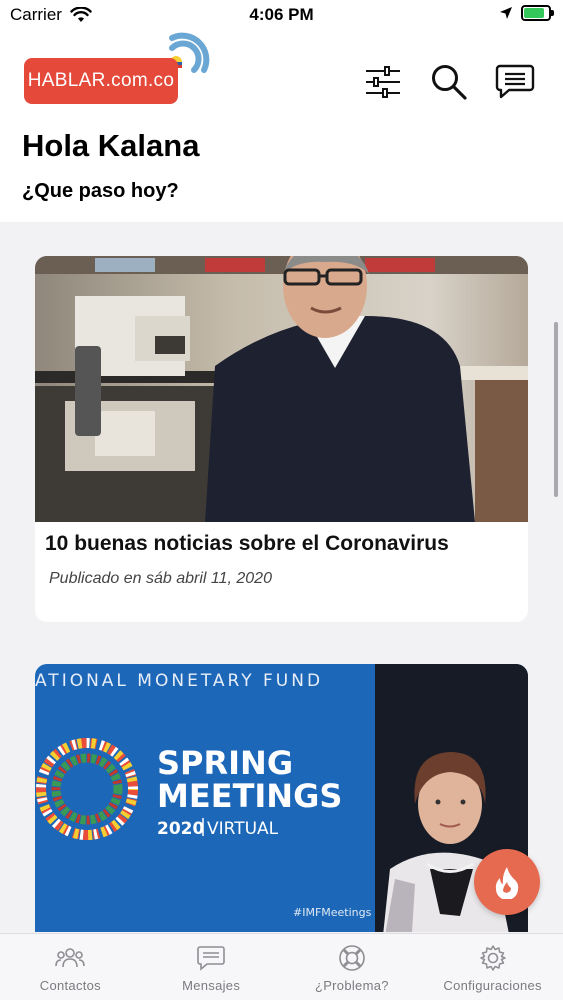 Image resolution: width=563 pixels, height=1000 pixels. Describe the element at coordinates (179, 681) in the screenshot. I see `imf-banner-text: ATIONAL MONETARY FUND` at that location.